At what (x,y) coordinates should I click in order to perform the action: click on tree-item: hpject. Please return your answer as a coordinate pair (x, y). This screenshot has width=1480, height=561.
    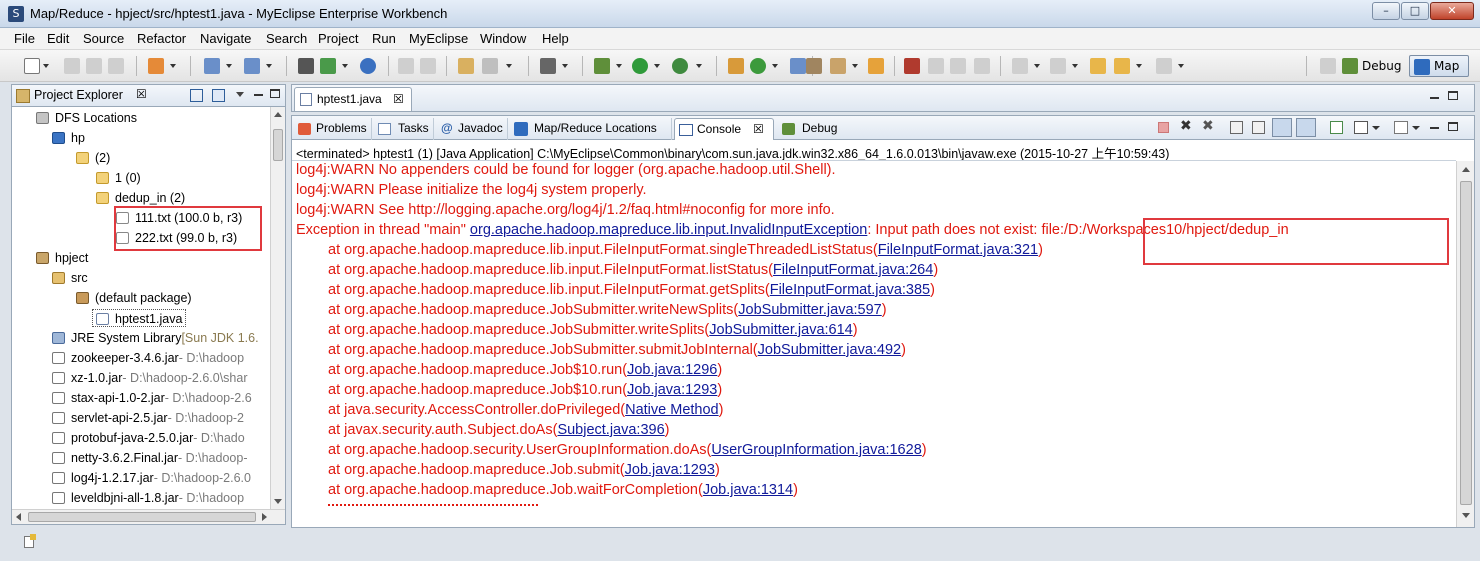
    Looking at the image, I should click on (62, 258).